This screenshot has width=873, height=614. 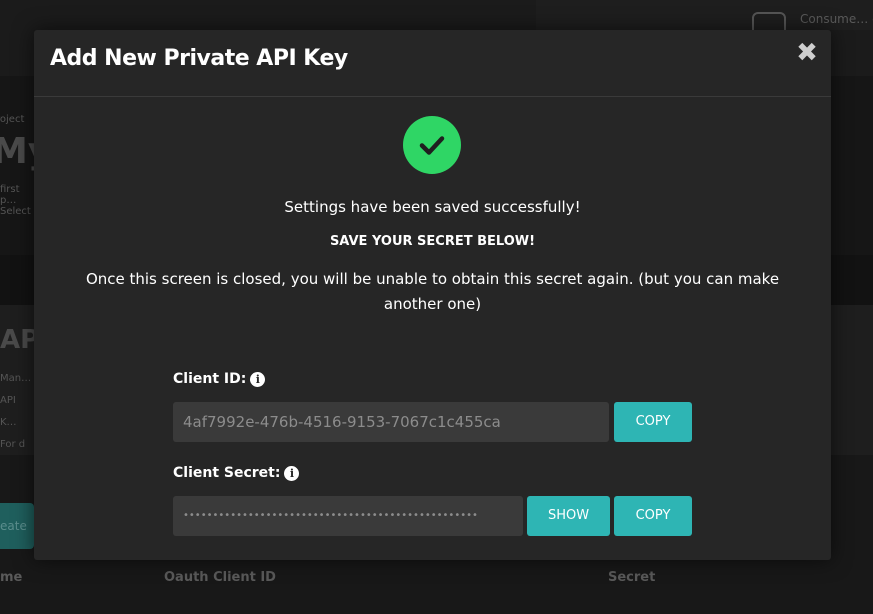 I want to click on show-secret-button: SHOW, so click(x=568, y=516).